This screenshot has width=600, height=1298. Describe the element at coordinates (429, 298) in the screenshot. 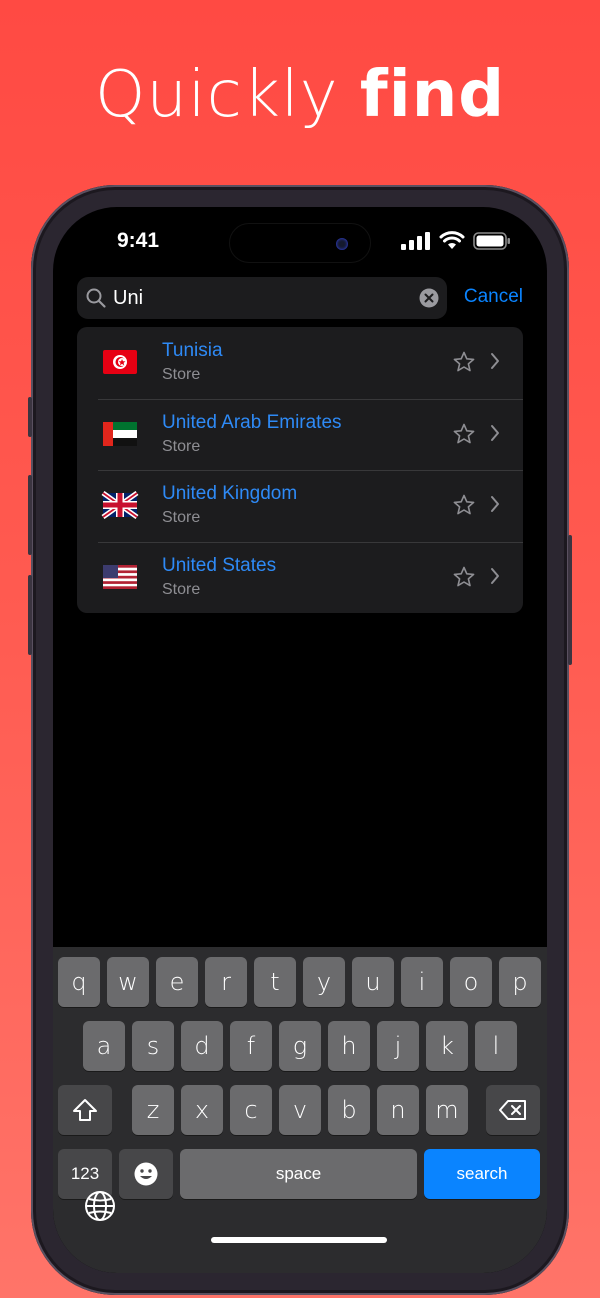

I see `clear-search-icon` at that location.